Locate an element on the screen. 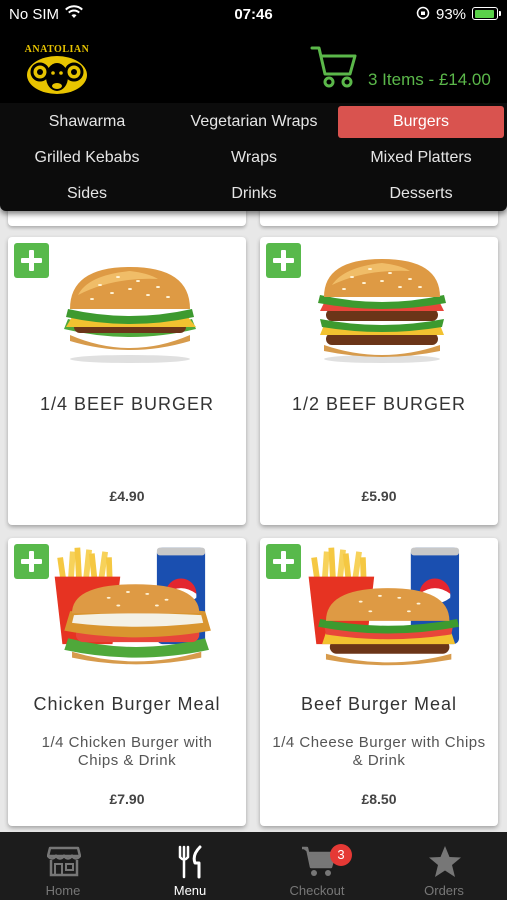  ram-logo-icon is located at coordinates (57, 75).